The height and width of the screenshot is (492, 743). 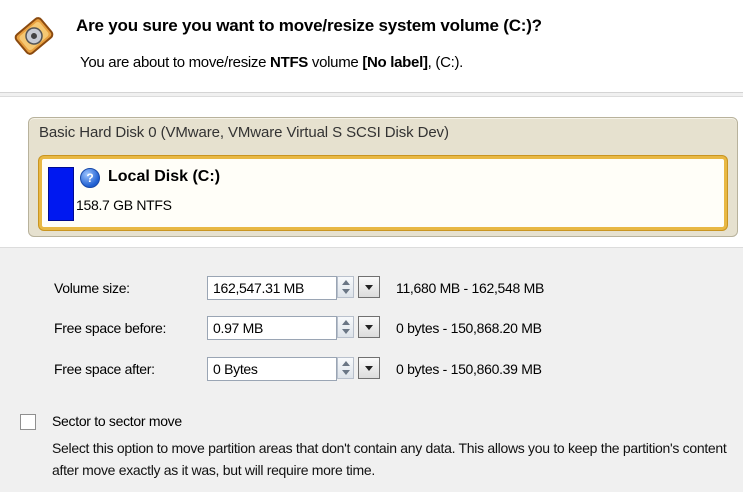 I want to click on free-before-label: Free space before:, so click(x=110, y=328).